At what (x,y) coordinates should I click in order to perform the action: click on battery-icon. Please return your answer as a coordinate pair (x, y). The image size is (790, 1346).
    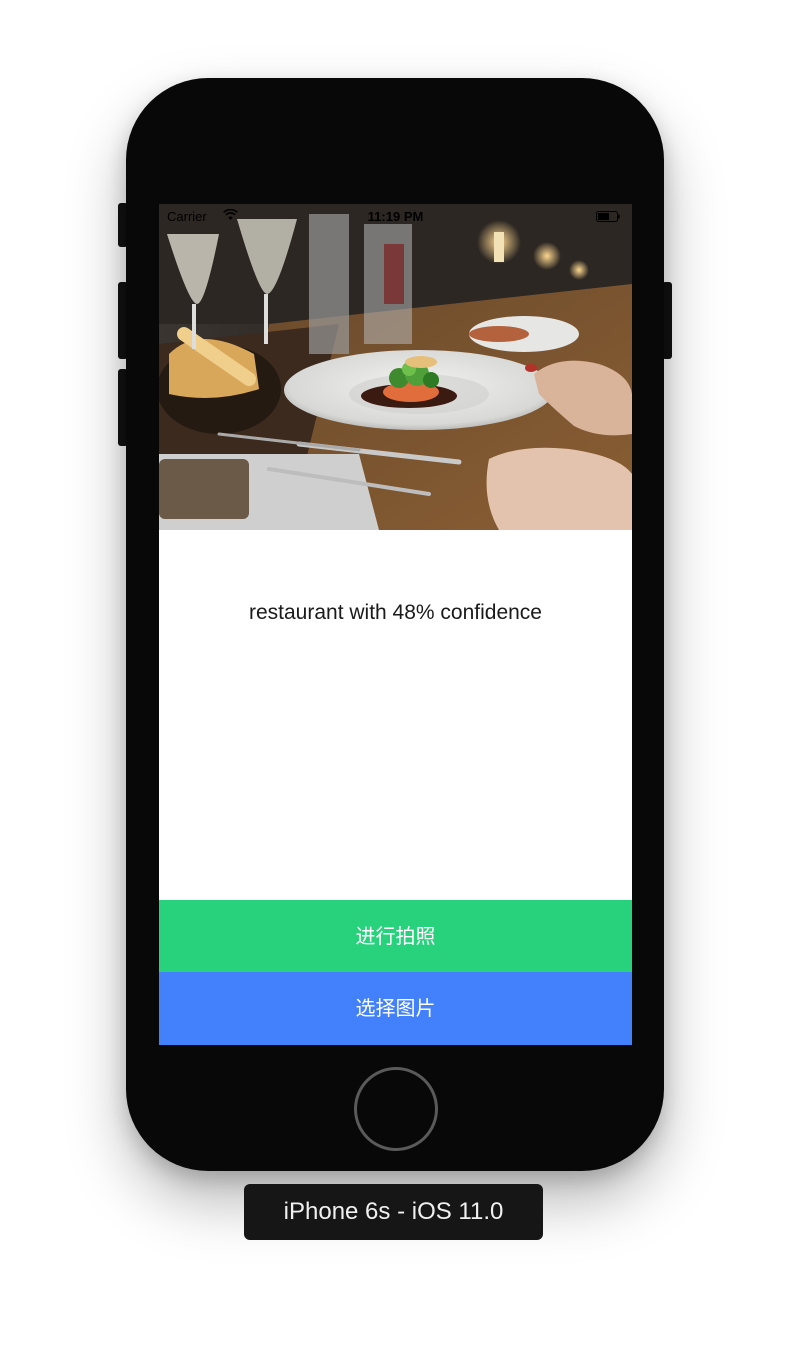
    Looking at the image, I should click on (608, 216).